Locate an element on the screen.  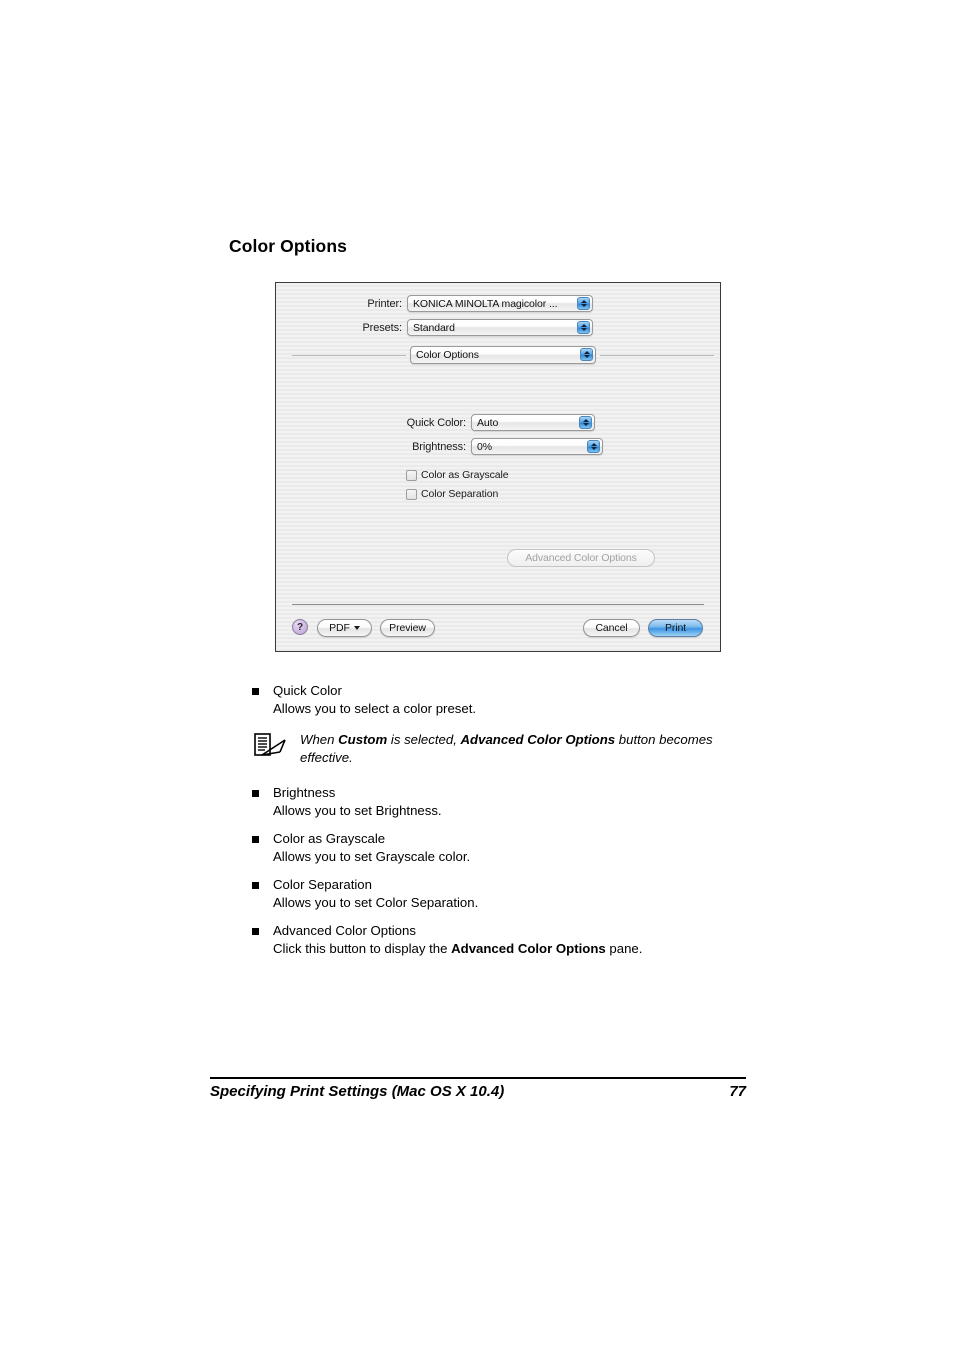
page-title: Color Options is located at coordinates (288, 246).